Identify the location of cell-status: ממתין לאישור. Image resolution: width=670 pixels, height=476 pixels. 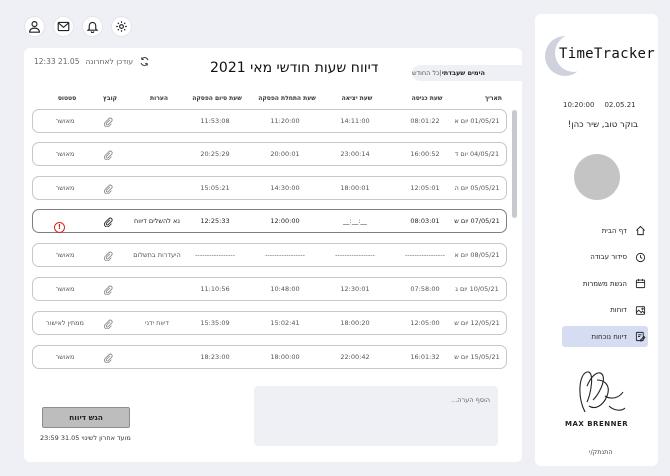
(65, 323).